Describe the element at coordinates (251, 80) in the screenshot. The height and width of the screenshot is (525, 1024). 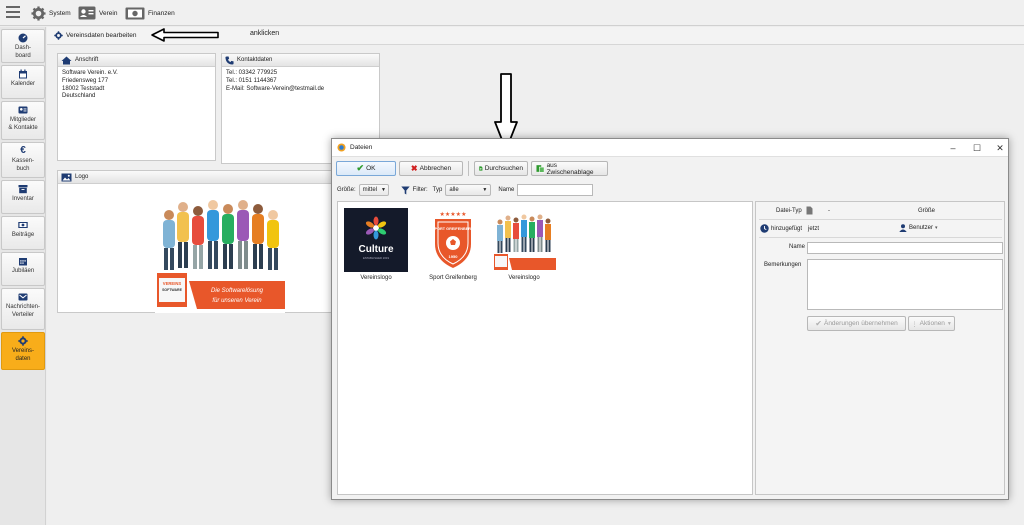
I see `phone-line: Tel.: 0151 1144367` at that location.